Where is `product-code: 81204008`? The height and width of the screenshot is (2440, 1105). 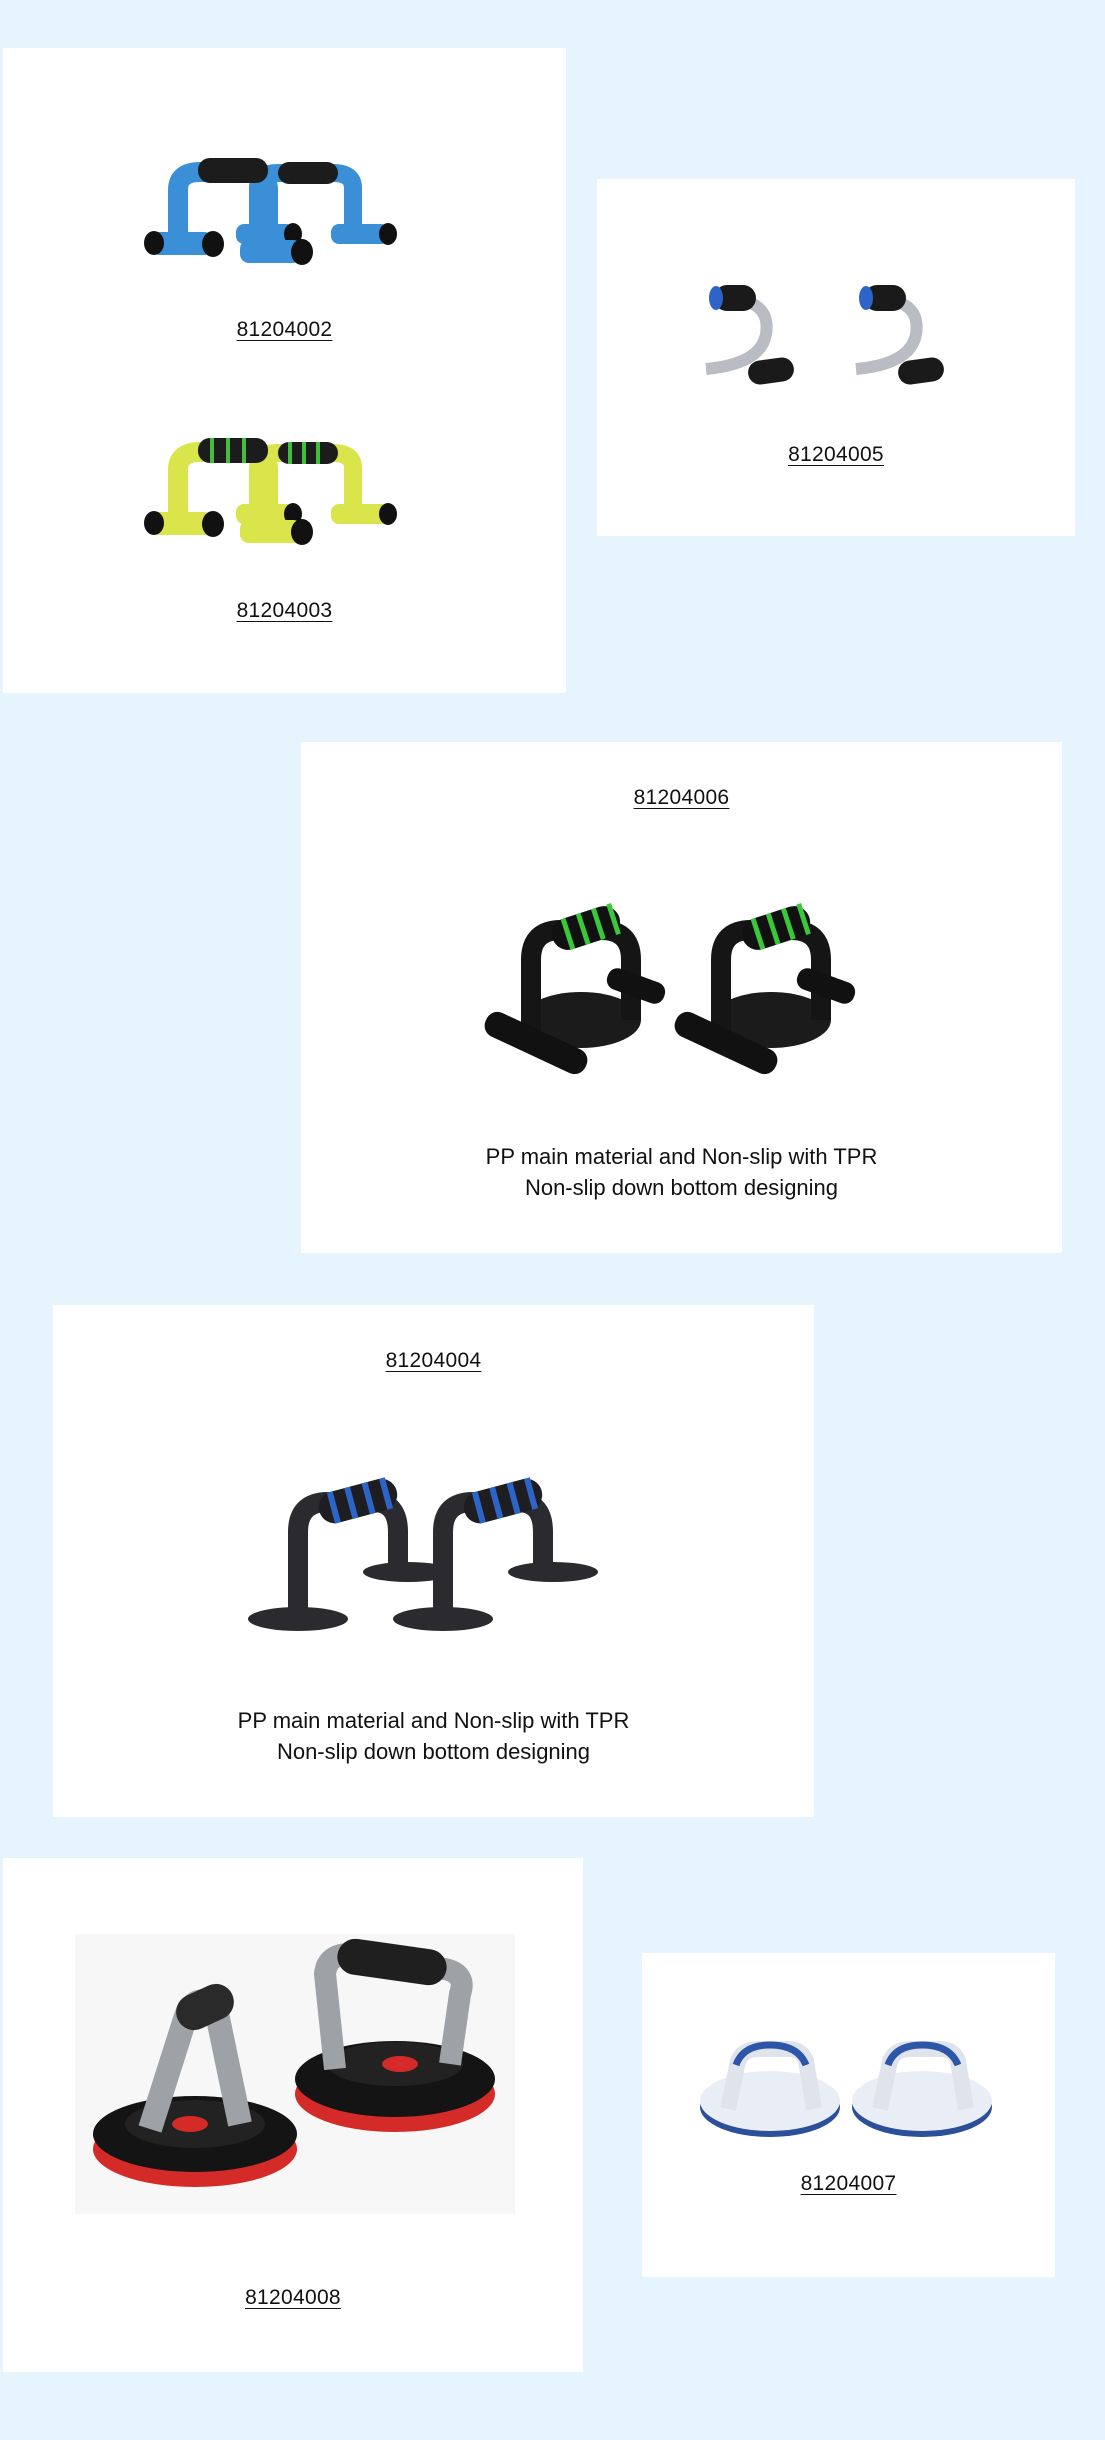 product-code: 81204008 is located at coordinates (293, 2298).